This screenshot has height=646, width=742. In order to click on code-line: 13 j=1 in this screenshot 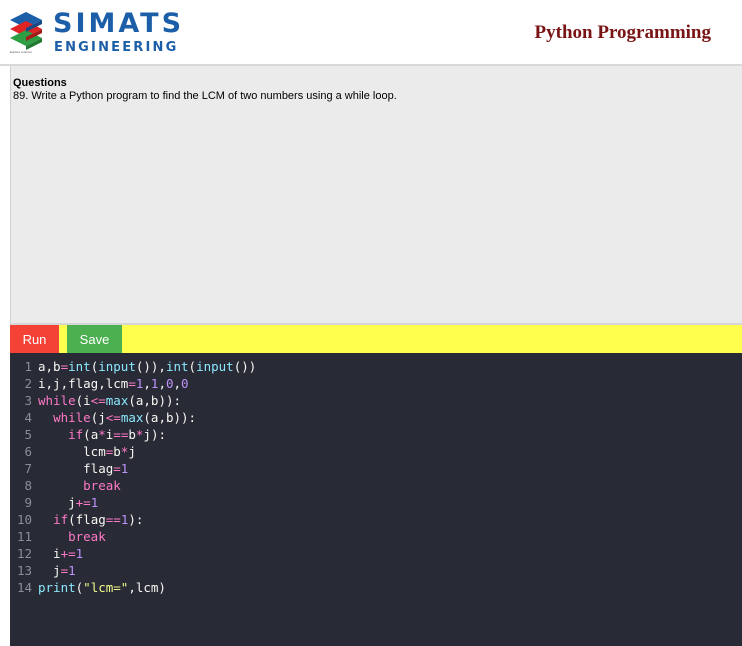, I will do `click(43, 570)`.